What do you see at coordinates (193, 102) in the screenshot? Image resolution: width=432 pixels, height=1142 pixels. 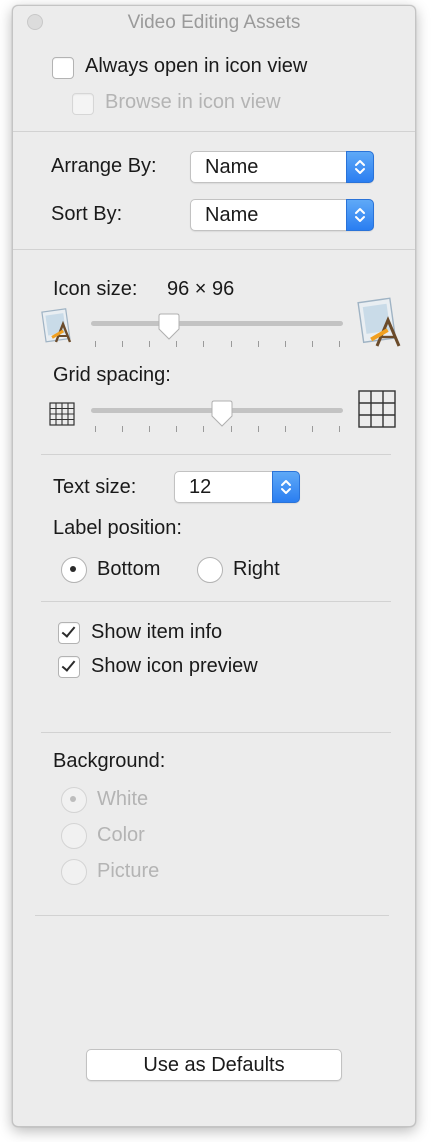 I see `browse-icon-view-label: Browse in icon view` at bounding box center [193, 102].